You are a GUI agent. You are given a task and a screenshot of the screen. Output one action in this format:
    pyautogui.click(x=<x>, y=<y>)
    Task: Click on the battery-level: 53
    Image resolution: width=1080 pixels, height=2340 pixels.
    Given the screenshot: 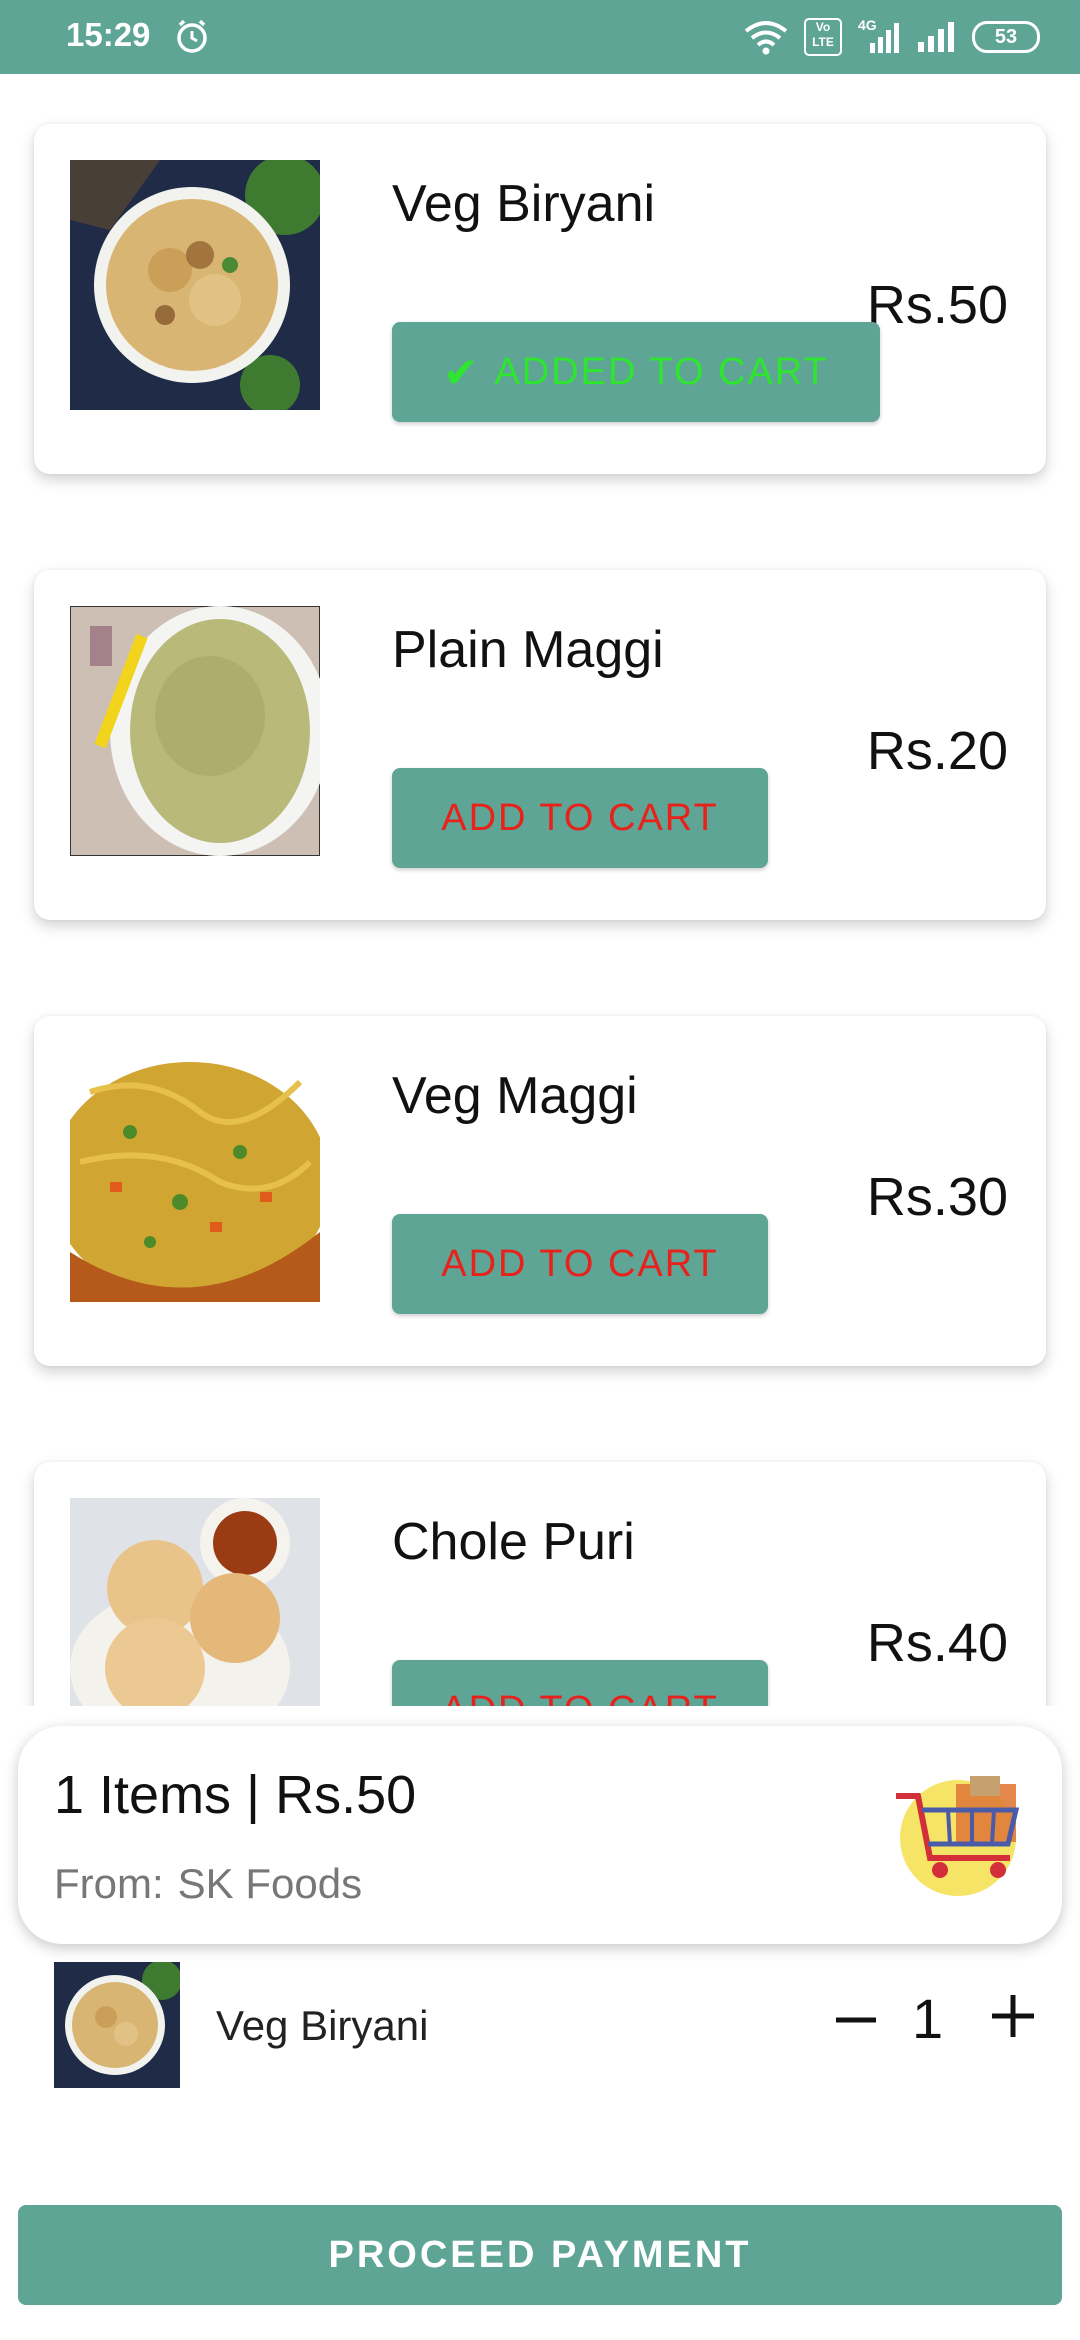 What is the action you would take?
    pyautogui.click(x=1006, y=37)
    